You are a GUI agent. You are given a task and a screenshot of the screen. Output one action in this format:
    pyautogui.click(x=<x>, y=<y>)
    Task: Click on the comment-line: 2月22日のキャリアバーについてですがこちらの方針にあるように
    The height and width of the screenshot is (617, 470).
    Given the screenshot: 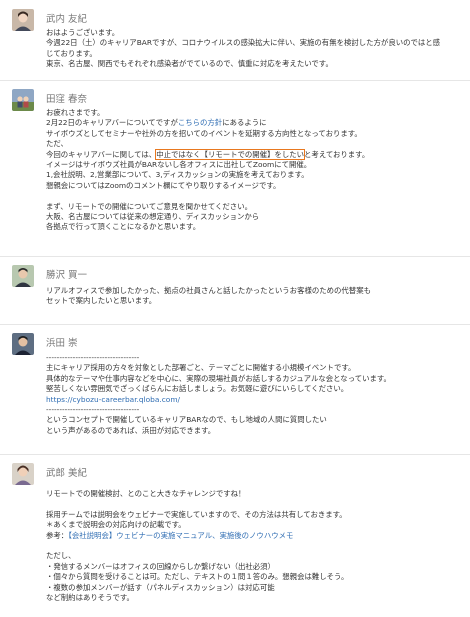 What is the action you would take?
    pyautogui.click(x=251, y=123)
    